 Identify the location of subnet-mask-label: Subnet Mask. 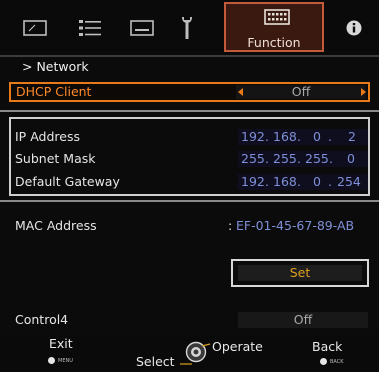
(55, 158).